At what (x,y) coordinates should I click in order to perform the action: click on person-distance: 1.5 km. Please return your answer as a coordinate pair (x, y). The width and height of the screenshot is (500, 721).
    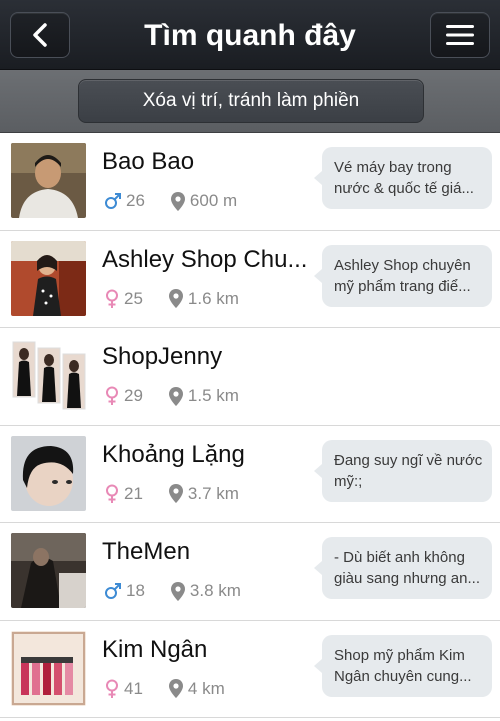
    Looking at the image, I should click on (213, 395).